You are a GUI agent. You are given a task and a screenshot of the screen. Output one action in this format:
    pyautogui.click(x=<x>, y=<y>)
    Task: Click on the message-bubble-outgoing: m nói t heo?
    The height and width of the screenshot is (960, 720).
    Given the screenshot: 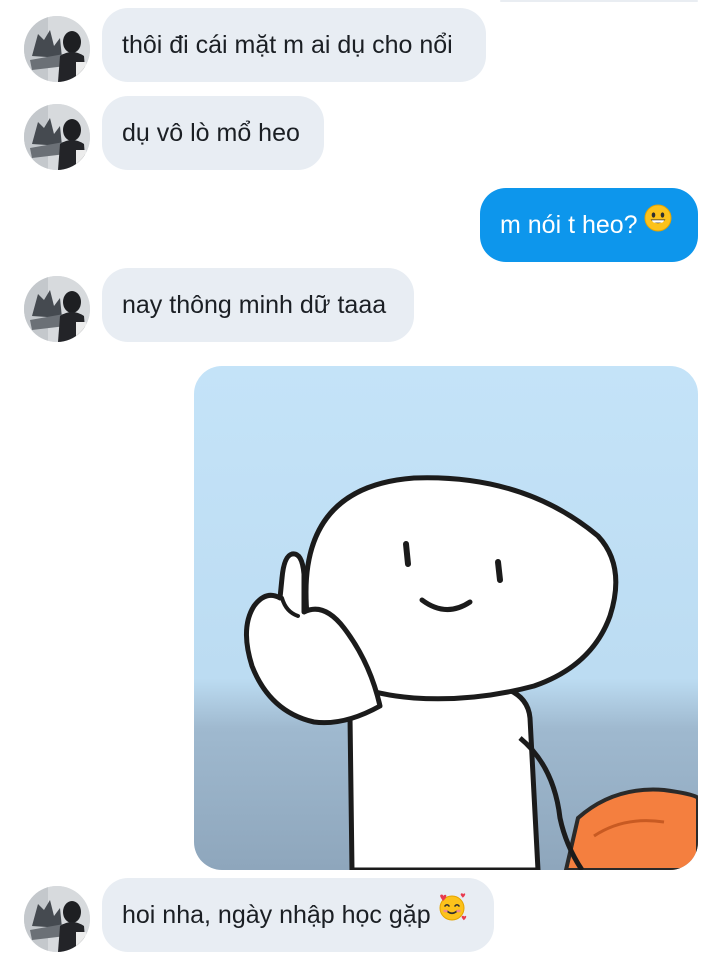 What is the action you would take?
    pyautogui.click(x=589, y=225)
    